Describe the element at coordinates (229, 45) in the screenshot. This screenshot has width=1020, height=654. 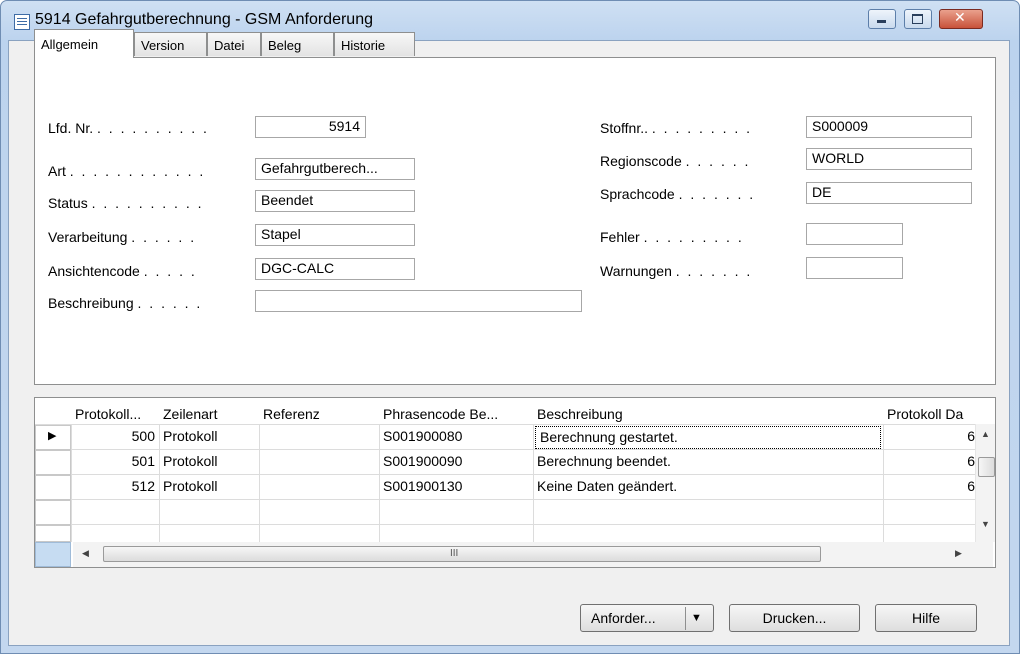
I see `tab-label: Datei` at that location.